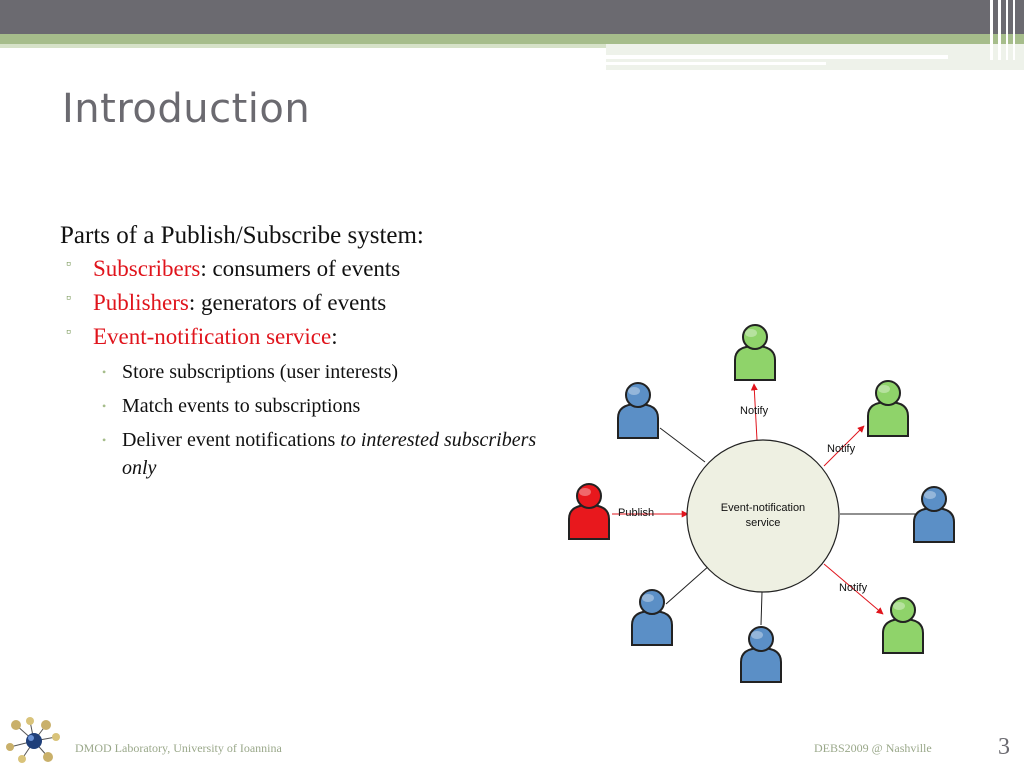 The image size is (1024, 768). What do you see at coordinates (287, 302) in the screenshot?
I see `bullet-text: : generators of events` at bounding box center [287, 302].